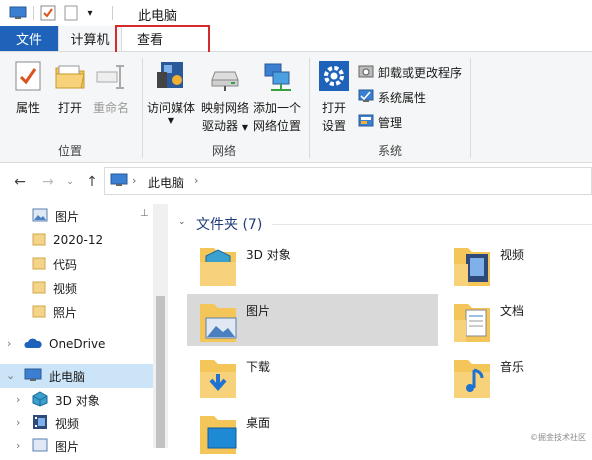  Describe the element at coordinates (92, 182) in the screenshot. I see `up-arrow-icon: ↑` at that location.